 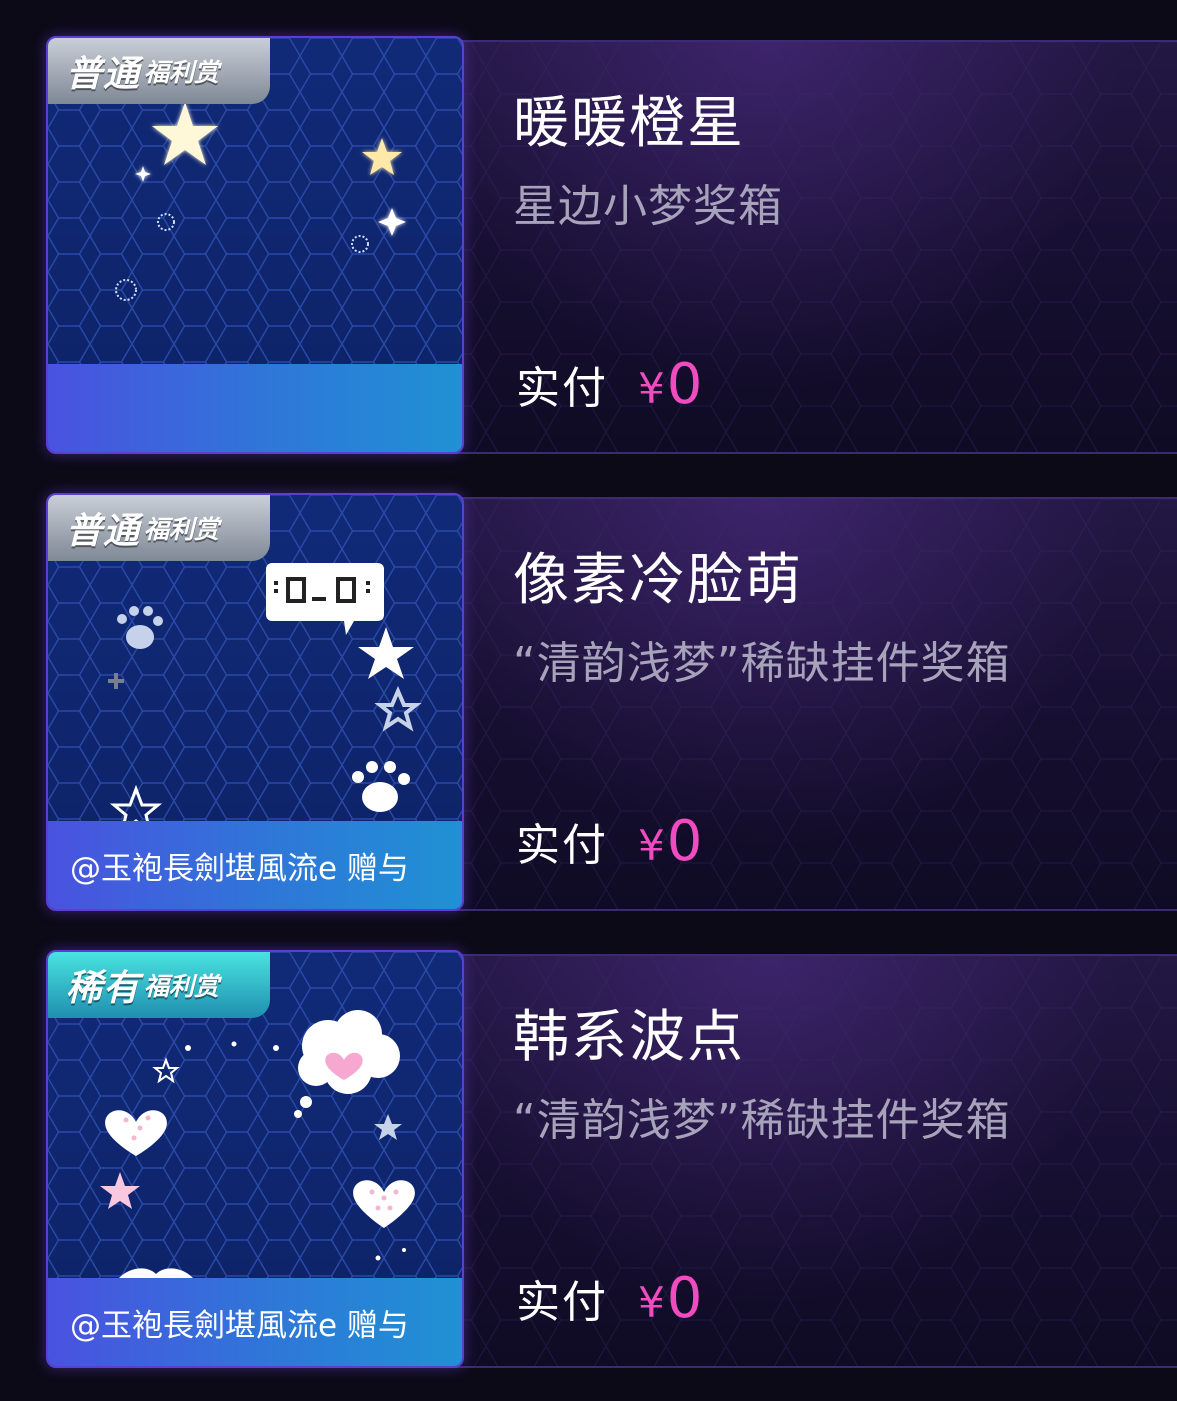 What do you see at coordinates (255, 702) in the screenshot?
I see `reward-thumbnail: 普通 福利赏 @玉袍長劍堪風流e 赠与` at bounding box center [255, 702].